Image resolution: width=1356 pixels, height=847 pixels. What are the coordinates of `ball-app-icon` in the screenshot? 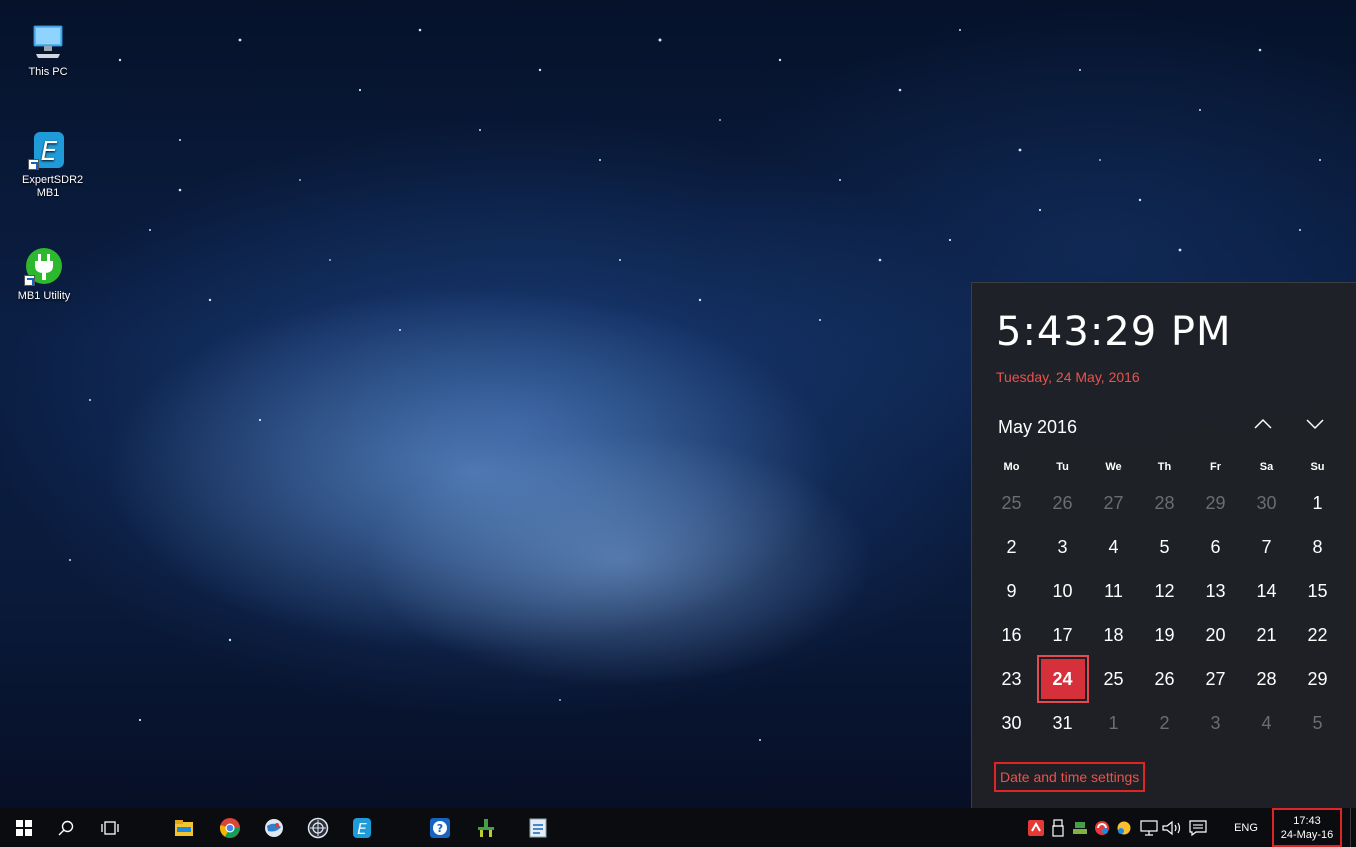 It's located at (318, 827).